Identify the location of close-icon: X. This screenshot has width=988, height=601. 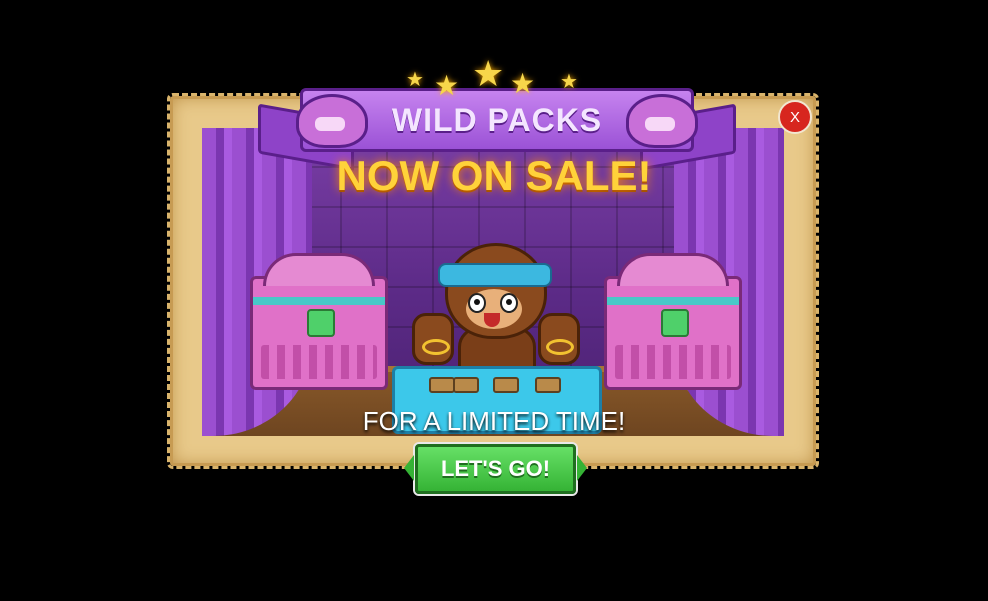
(794, 117).